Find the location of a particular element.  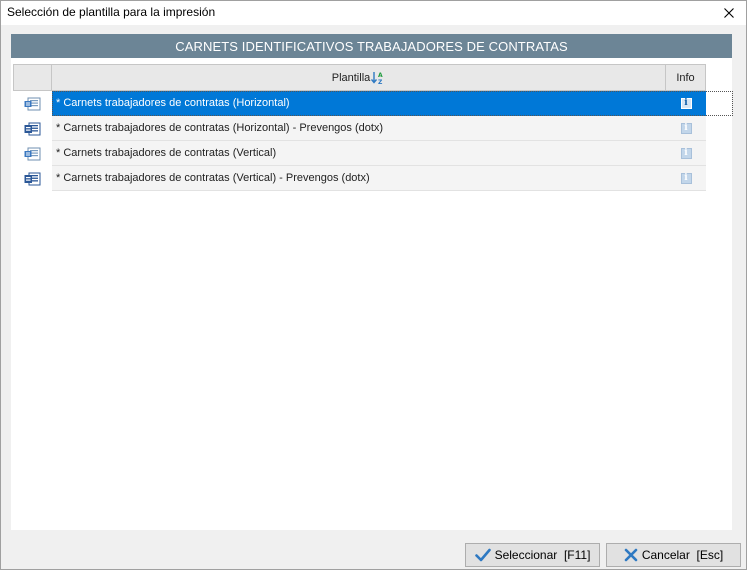

header-icon-column is located at coordinates (32, 77).